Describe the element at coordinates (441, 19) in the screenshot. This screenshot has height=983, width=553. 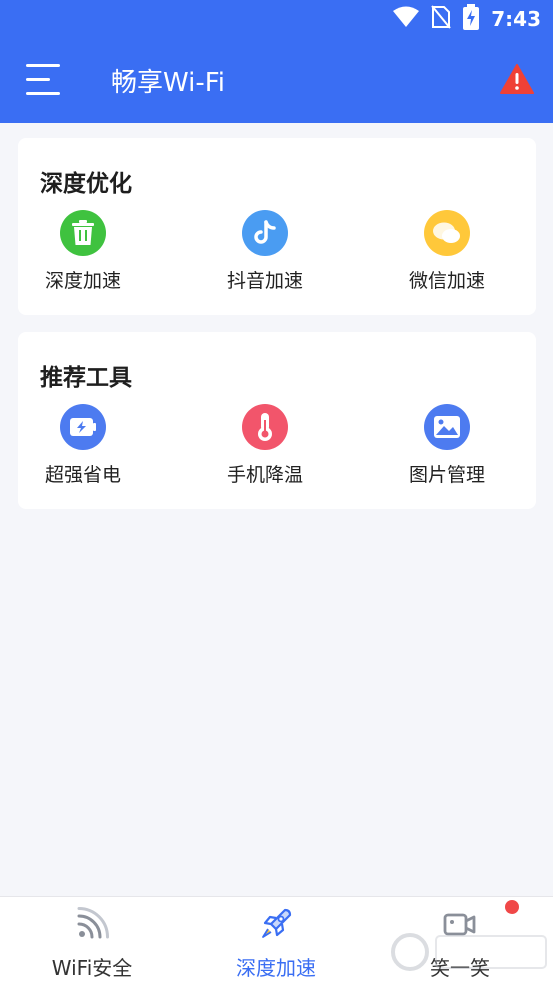
I see `no-sim-icon` at that location.